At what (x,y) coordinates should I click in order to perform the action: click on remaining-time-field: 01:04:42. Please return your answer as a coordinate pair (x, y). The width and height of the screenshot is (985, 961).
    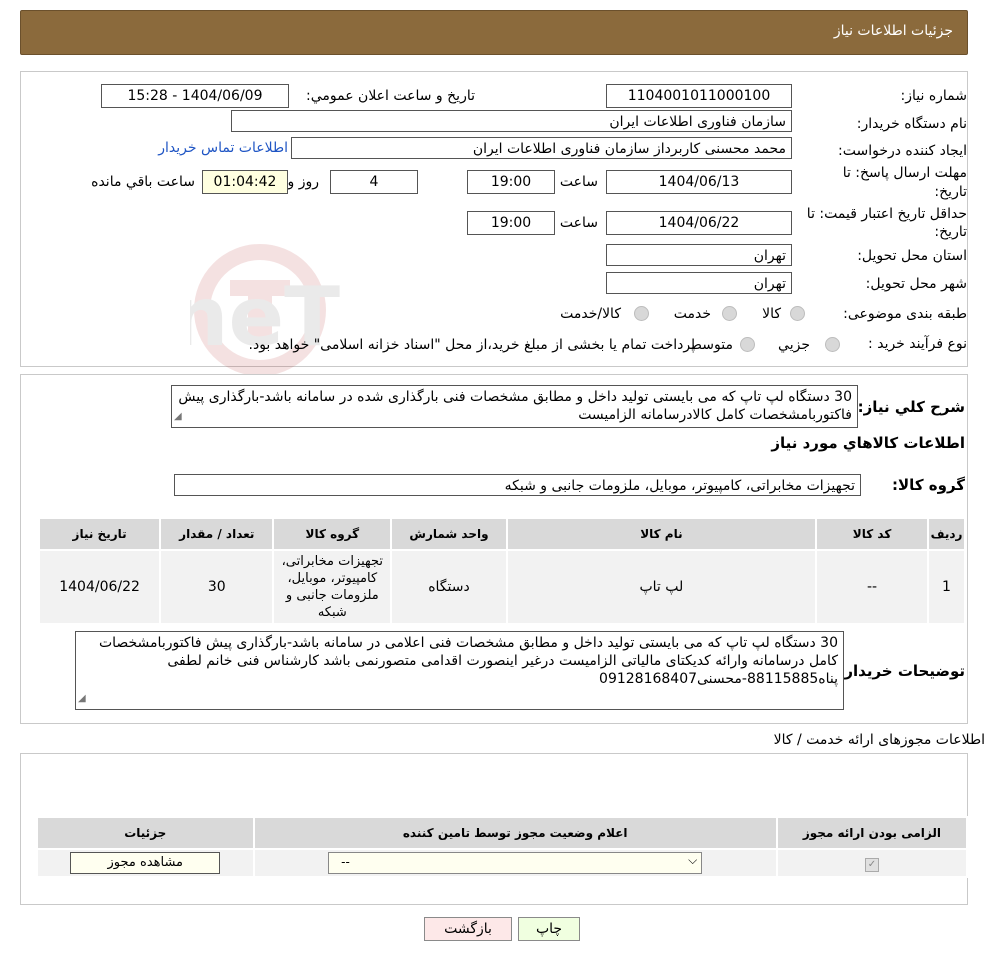
    Looking at the image, I should click on (245, 182).